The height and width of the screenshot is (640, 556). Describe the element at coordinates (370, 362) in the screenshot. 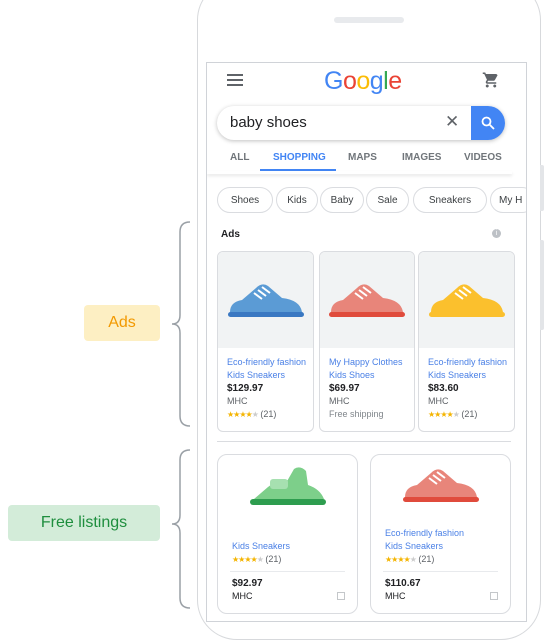

I see `product-title: My Happy Clothes` at that location.